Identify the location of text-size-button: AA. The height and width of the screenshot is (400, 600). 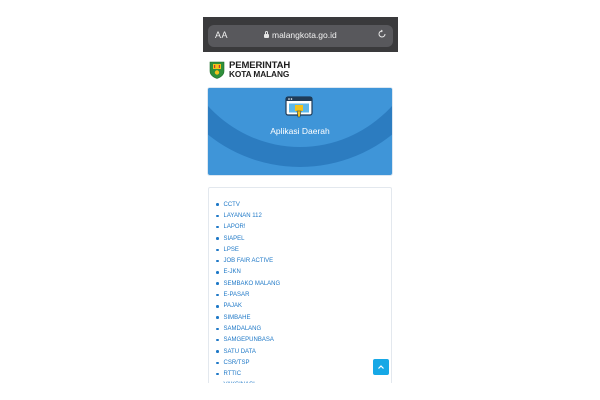
(221, 35).